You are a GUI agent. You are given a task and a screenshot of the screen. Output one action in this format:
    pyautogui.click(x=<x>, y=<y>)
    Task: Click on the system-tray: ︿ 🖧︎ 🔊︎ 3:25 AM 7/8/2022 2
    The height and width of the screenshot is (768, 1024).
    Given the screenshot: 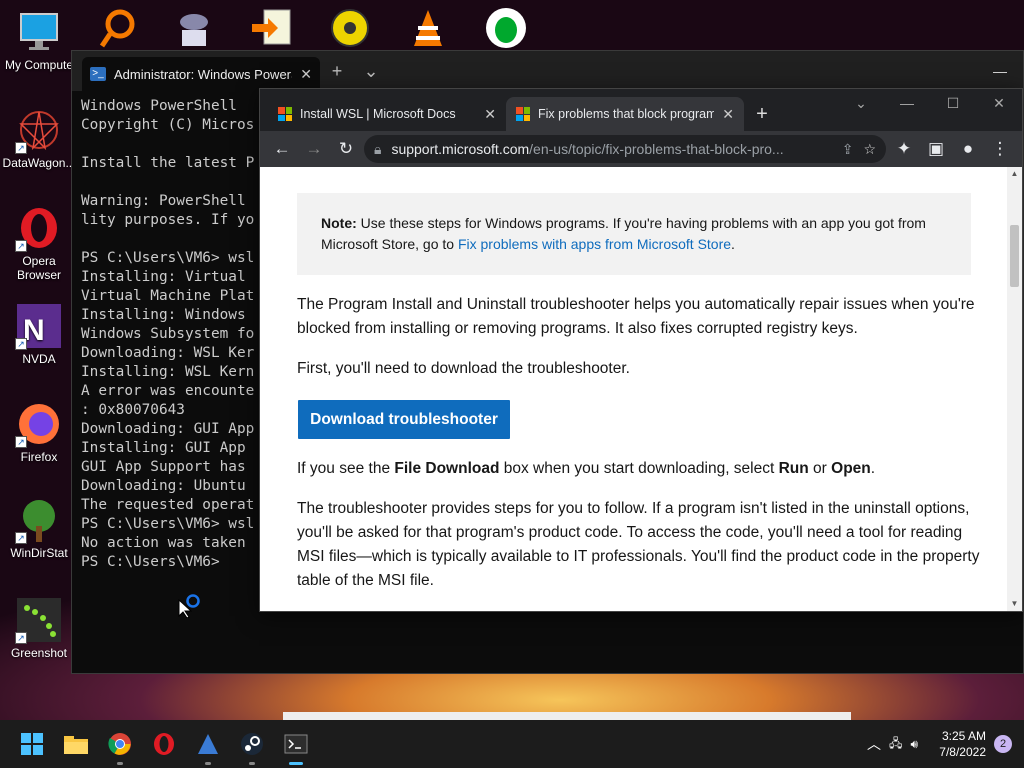 What is the action you would take?
    pyautogui.click(x=945, y=744)
    